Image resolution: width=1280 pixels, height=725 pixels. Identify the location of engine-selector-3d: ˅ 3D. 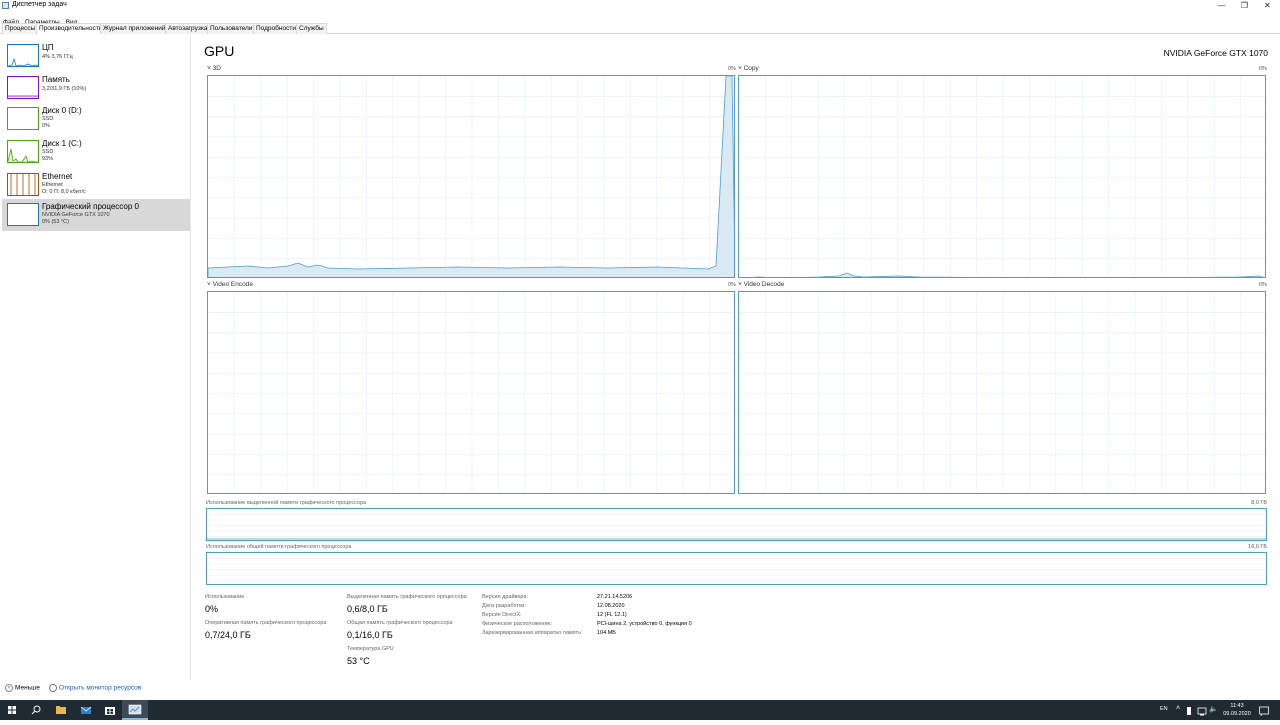
(214, 68).